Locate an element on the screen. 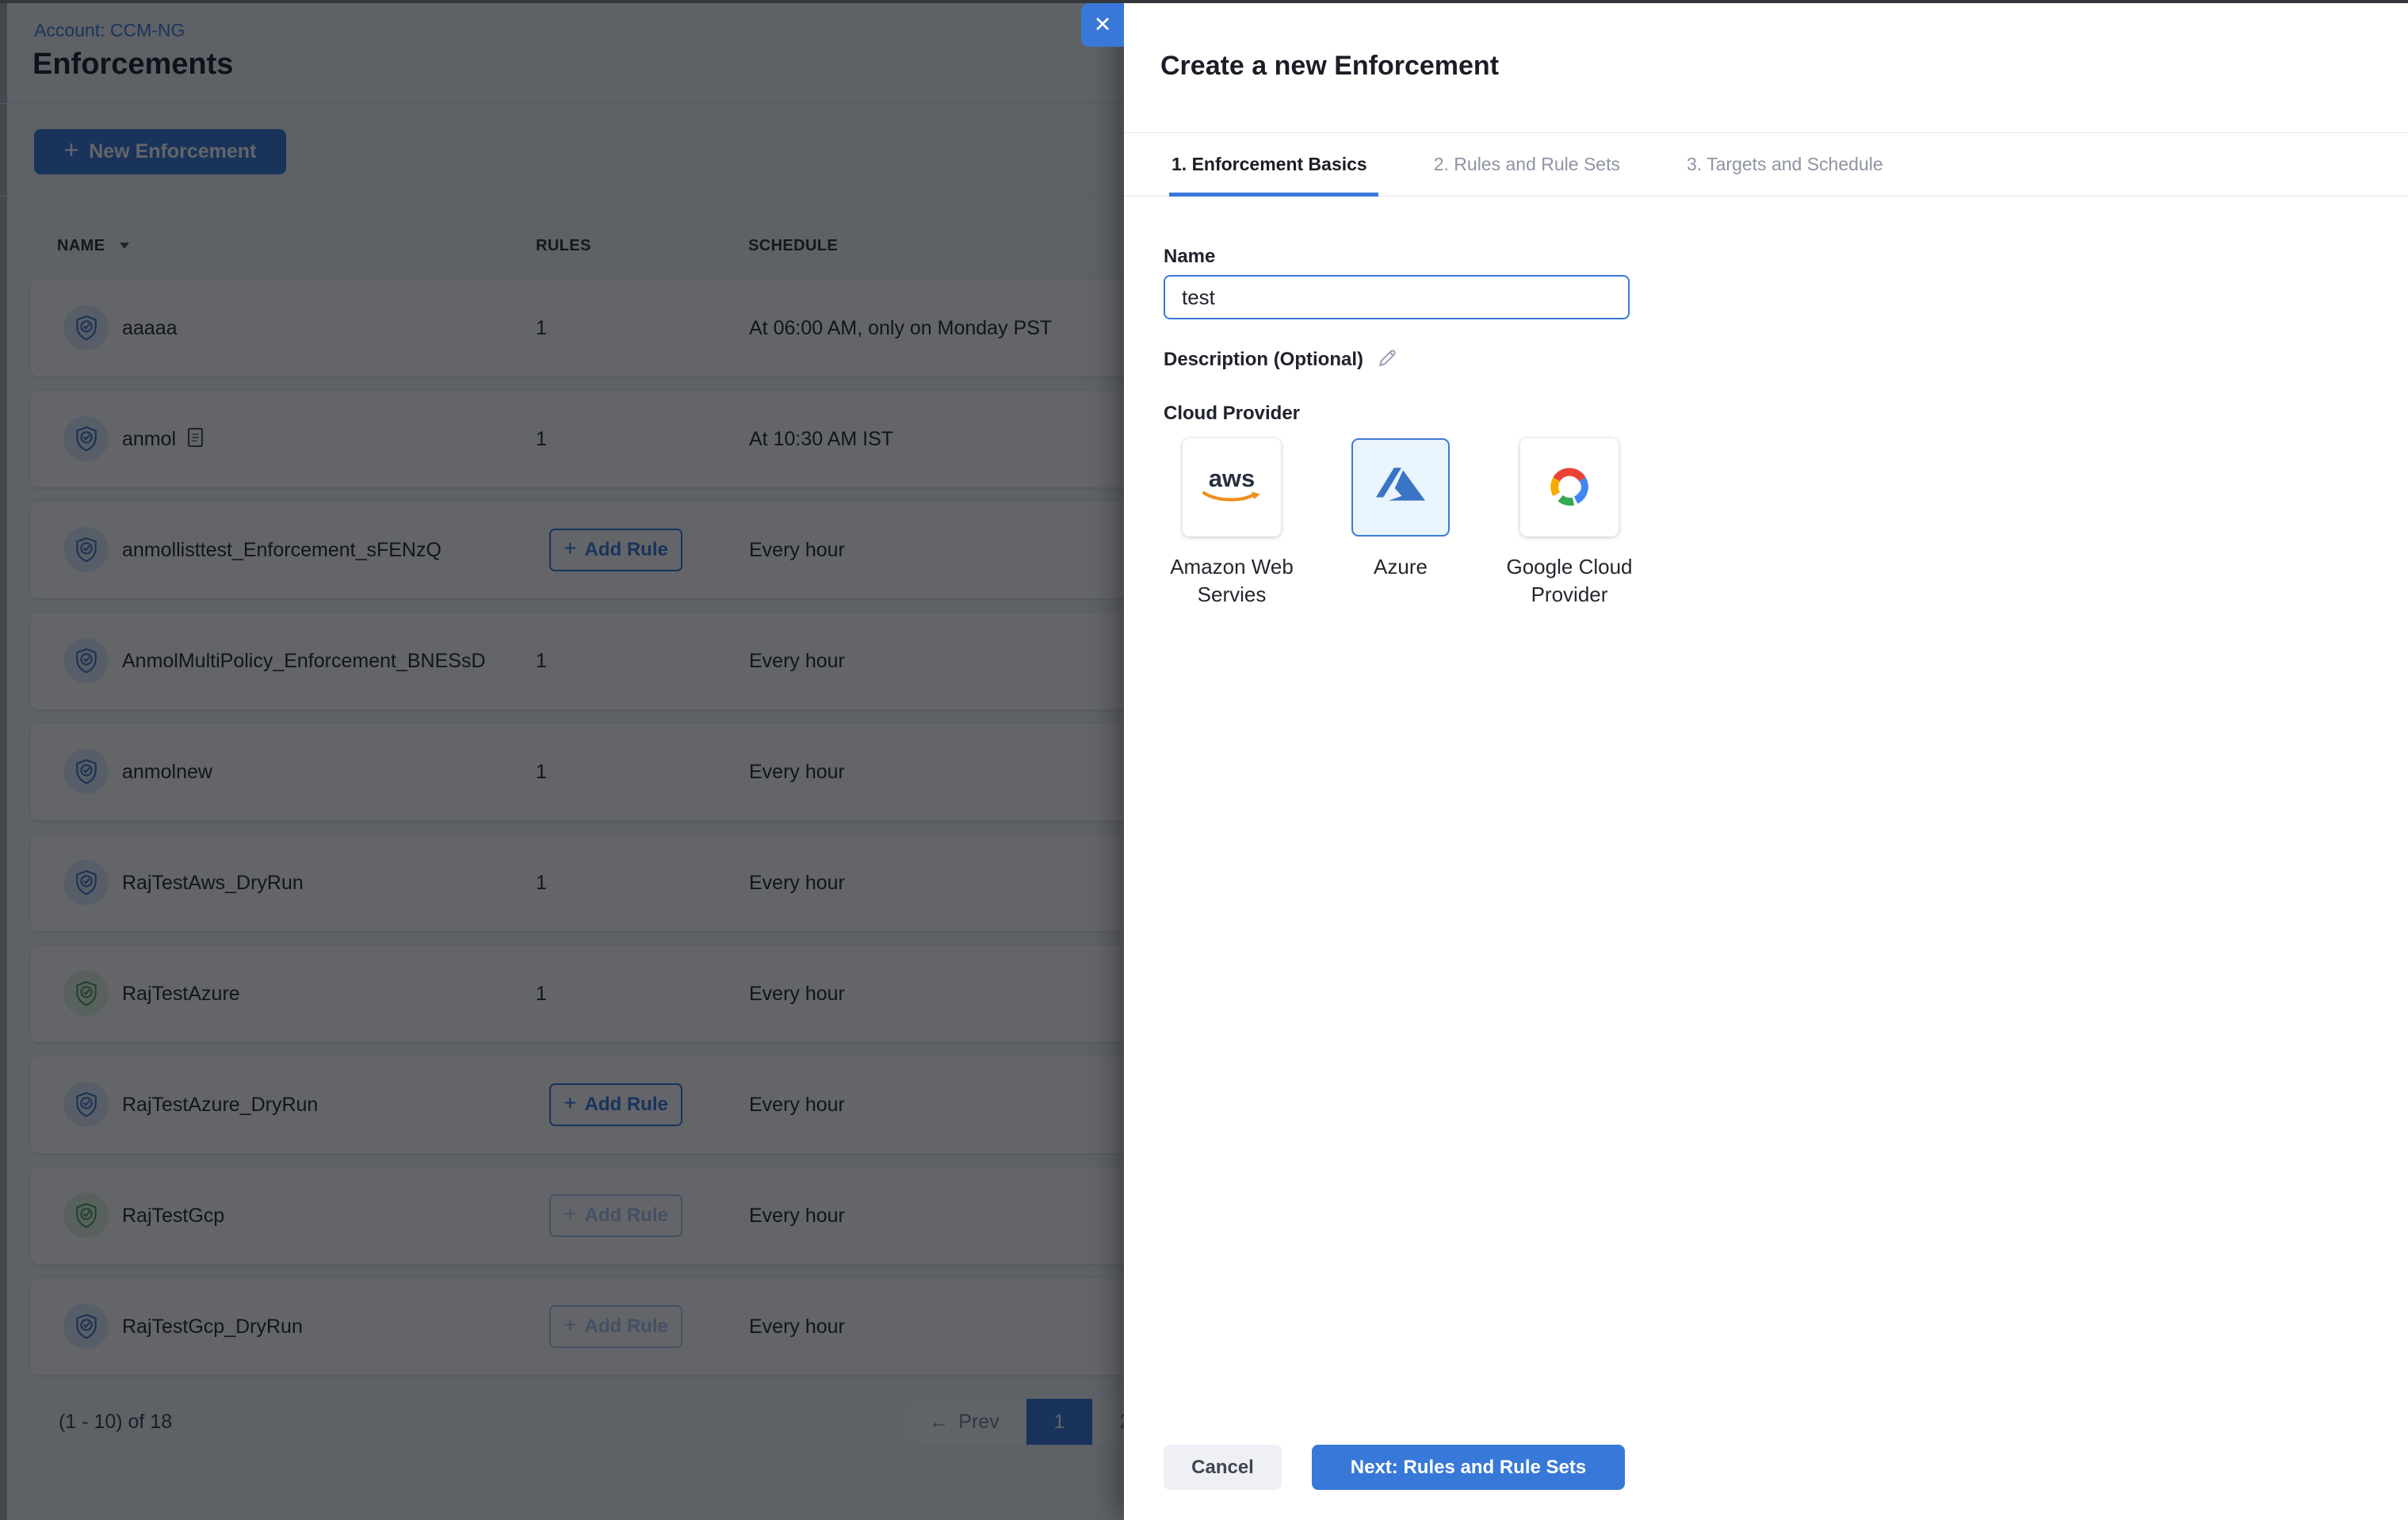 This screenshot has height=1520, width=2408. cloud-provider-label: Cloud Provider is located at coordinates (1232, 414).